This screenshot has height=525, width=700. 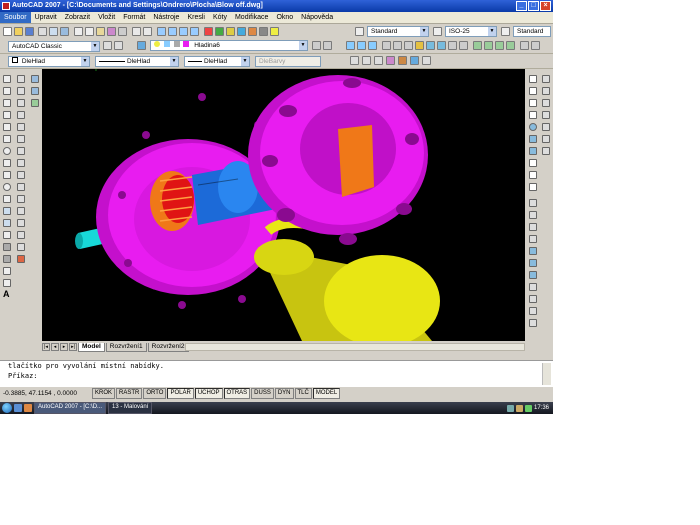 I want to click on horizontal-scrollbar, so click(x=355, y=347).